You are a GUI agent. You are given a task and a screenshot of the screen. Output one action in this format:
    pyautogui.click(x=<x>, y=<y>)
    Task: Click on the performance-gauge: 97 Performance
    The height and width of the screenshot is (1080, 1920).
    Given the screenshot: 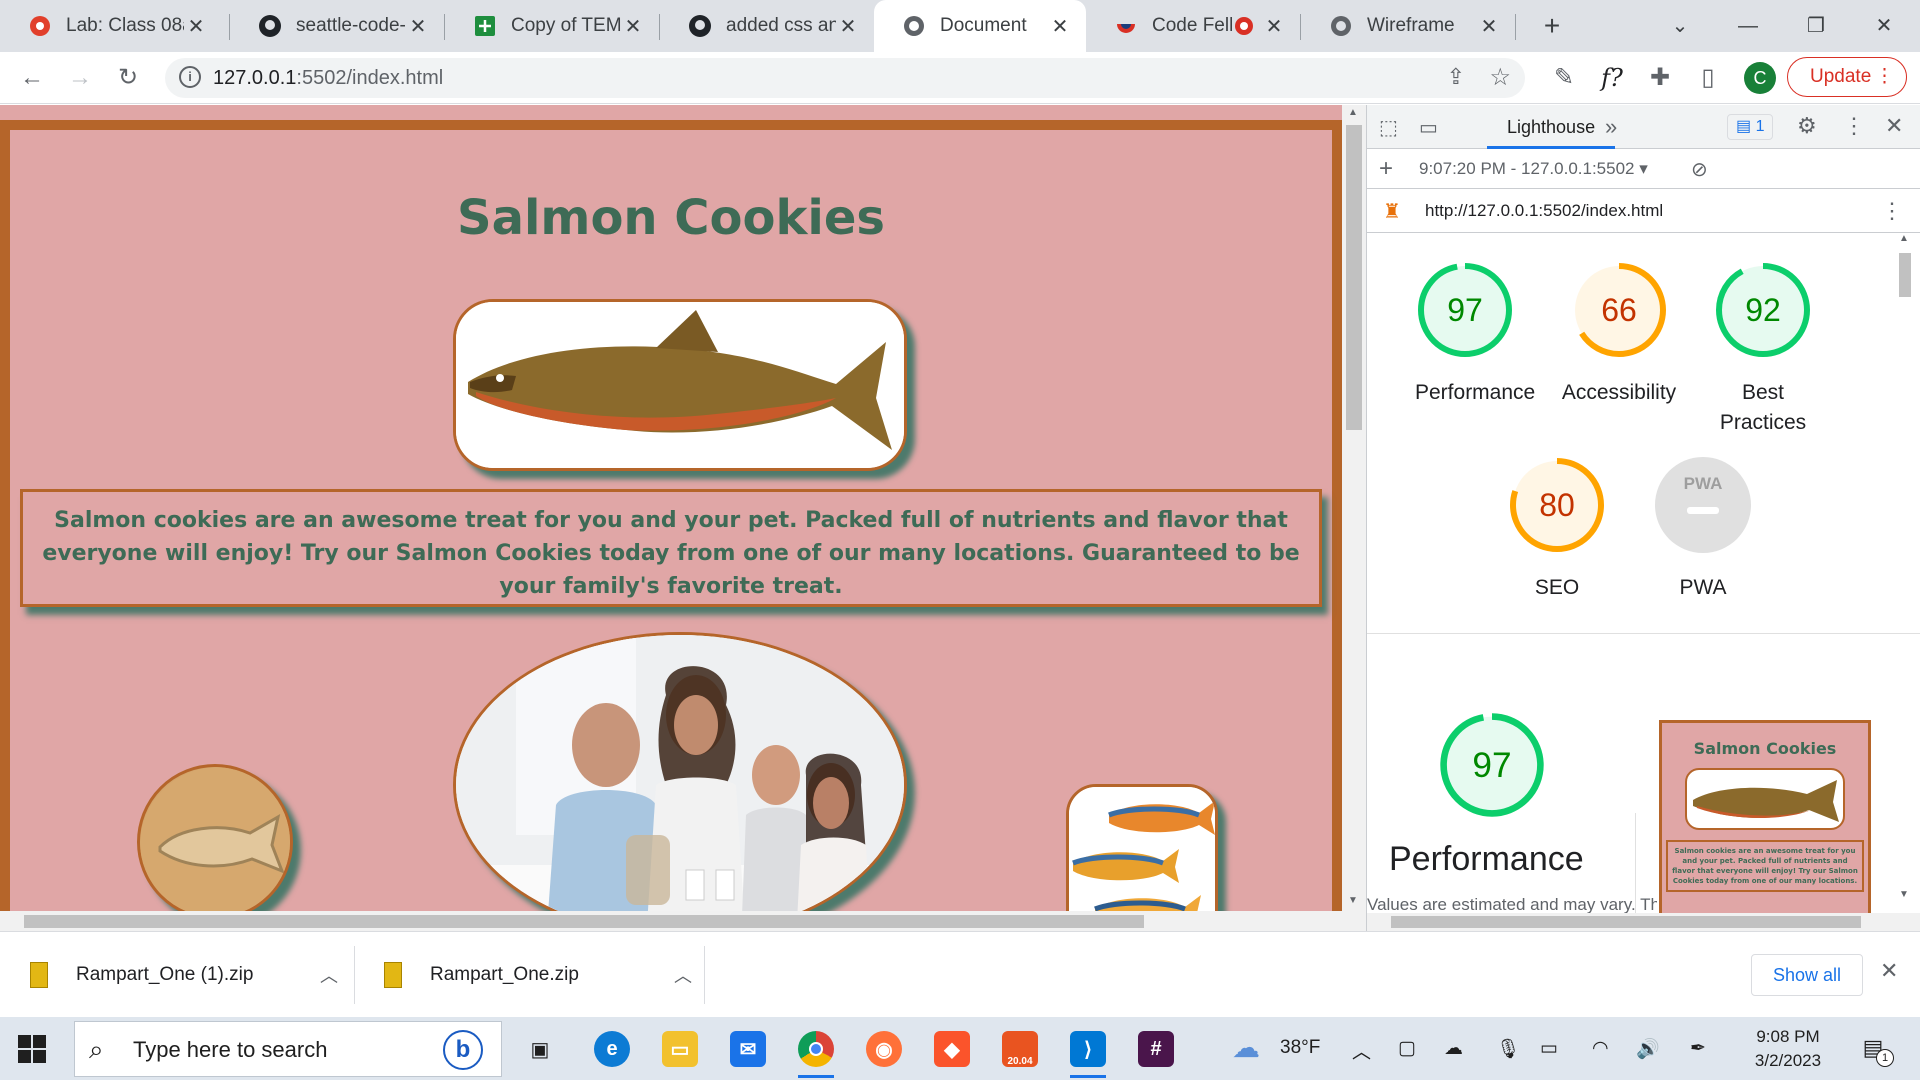 What is the action you would take?
    pyautogui.click(x=1475, y=334)
    